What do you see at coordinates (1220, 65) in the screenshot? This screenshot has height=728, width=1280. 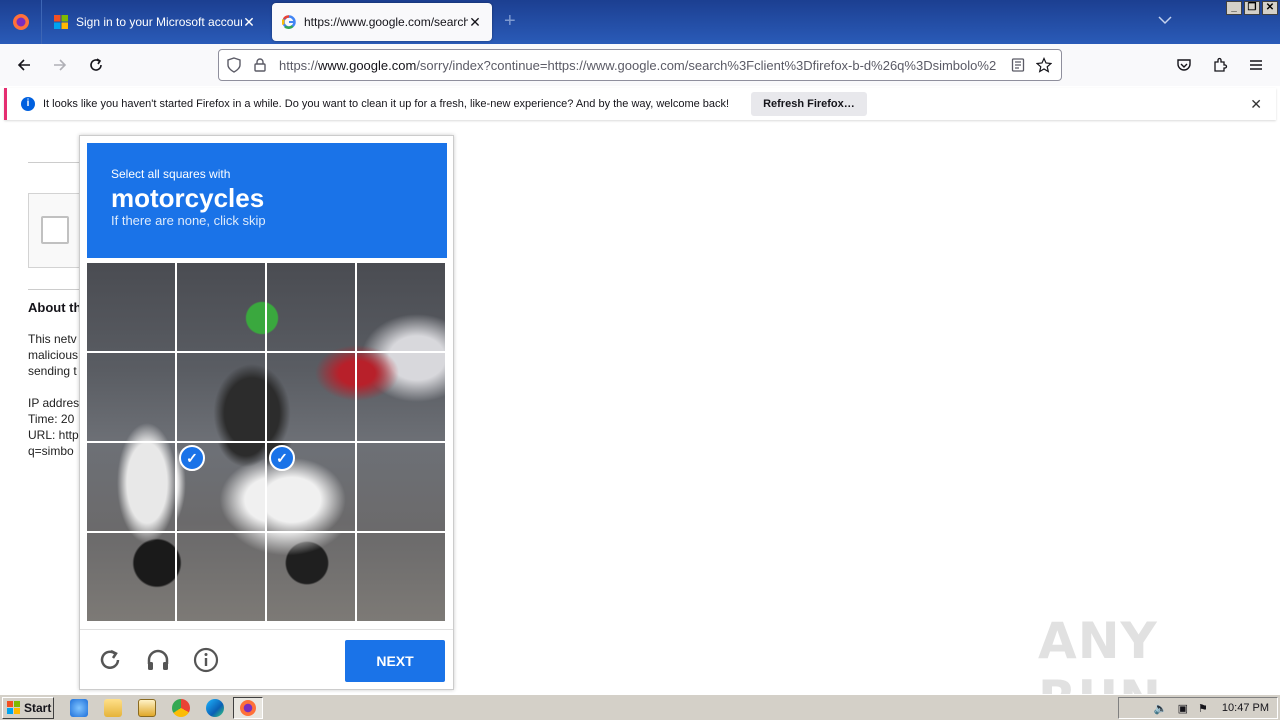 I see `extensions-button` at bounding box center [1220, 65].